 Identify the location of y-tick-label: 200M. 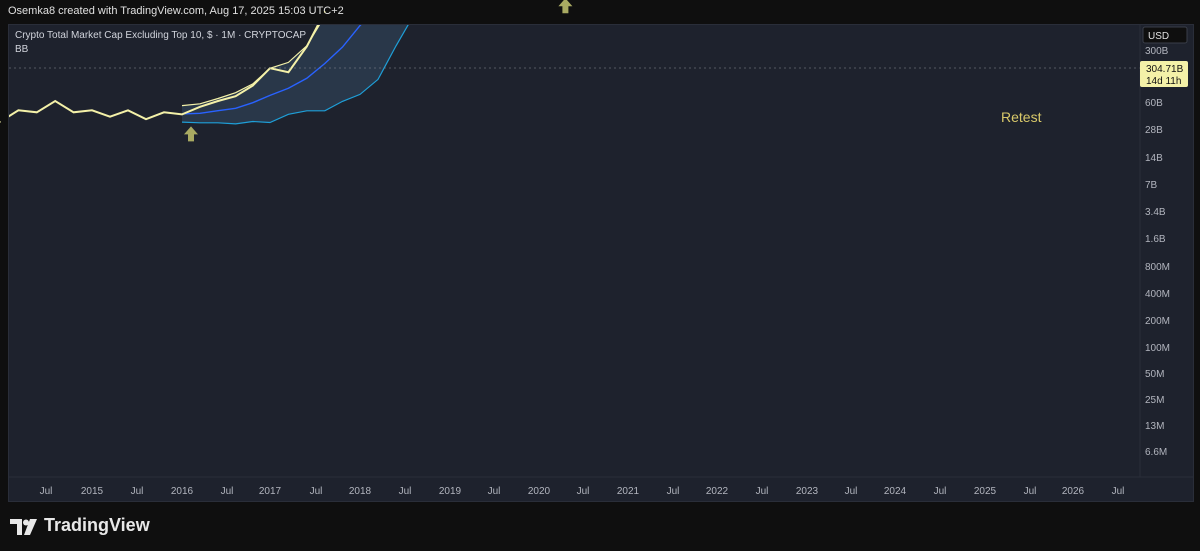
(1157, 321).